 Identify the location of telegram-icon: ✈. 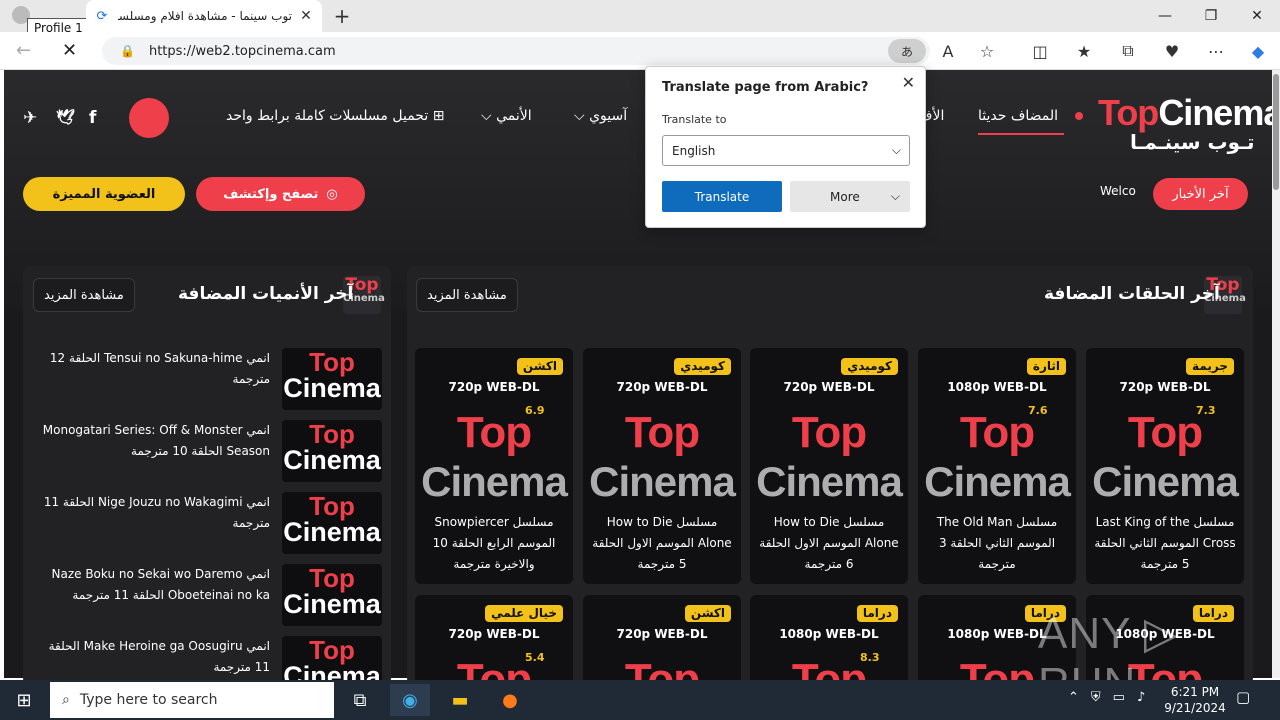
(30, 118).